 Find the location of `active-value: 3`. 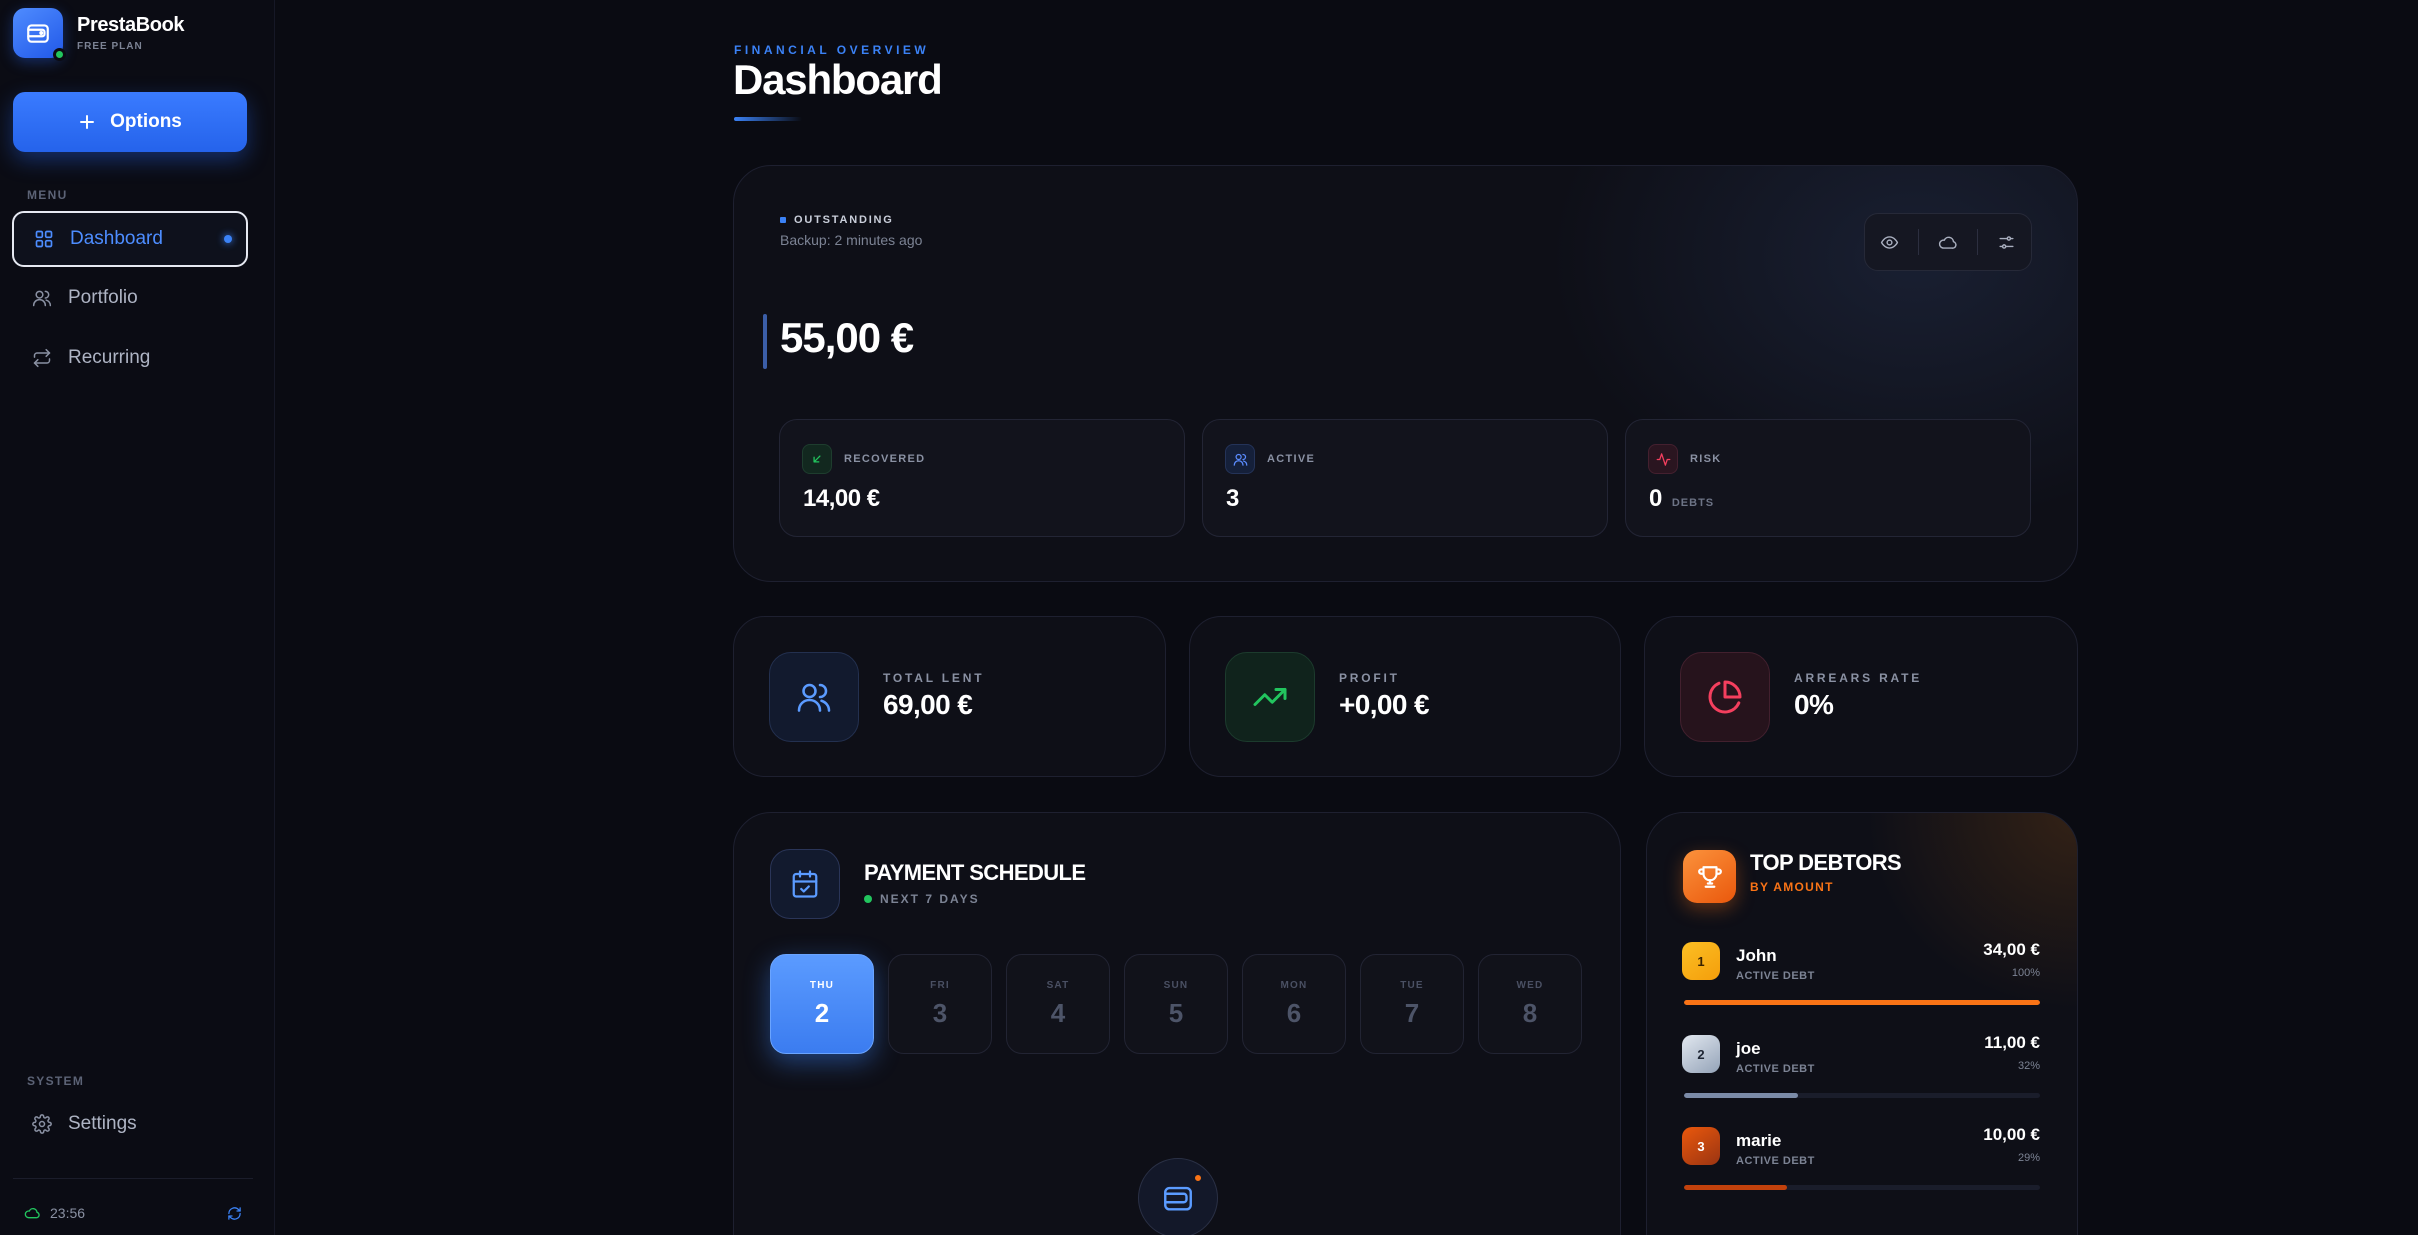

active-value: 3 is located at coordinates (1232, 498).